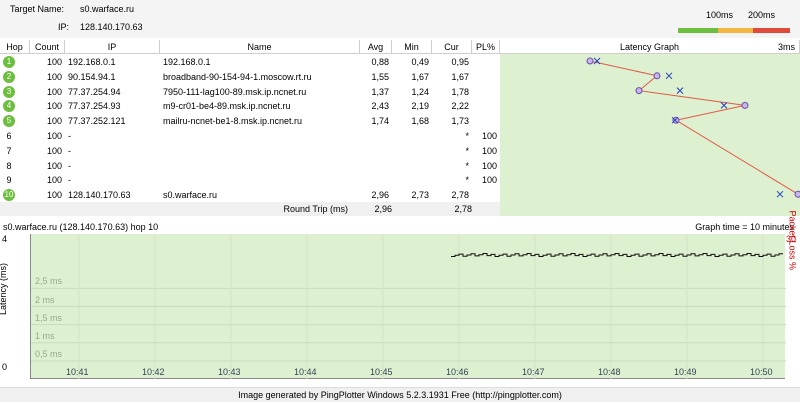 The width and height of the screenshot is (800, 403). What do you see at coordinates (250, 166) in the screenshot?
I see `table-row: 8 100- * 100` at bounding box center [250, 166].